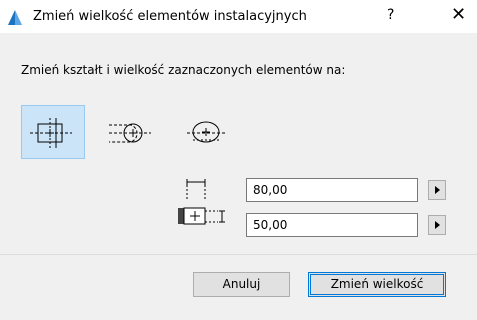 The width and height of the screenshot is (477, 320). I want to click on shape-rectangular-button, so click(53, 132).